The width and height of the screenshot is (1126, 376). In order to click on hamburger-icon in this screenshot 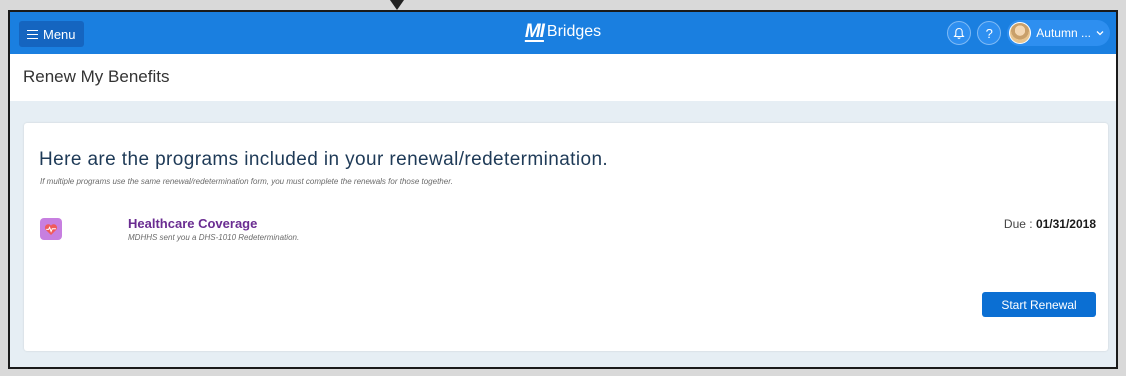, I will do `click(32, 34)`.